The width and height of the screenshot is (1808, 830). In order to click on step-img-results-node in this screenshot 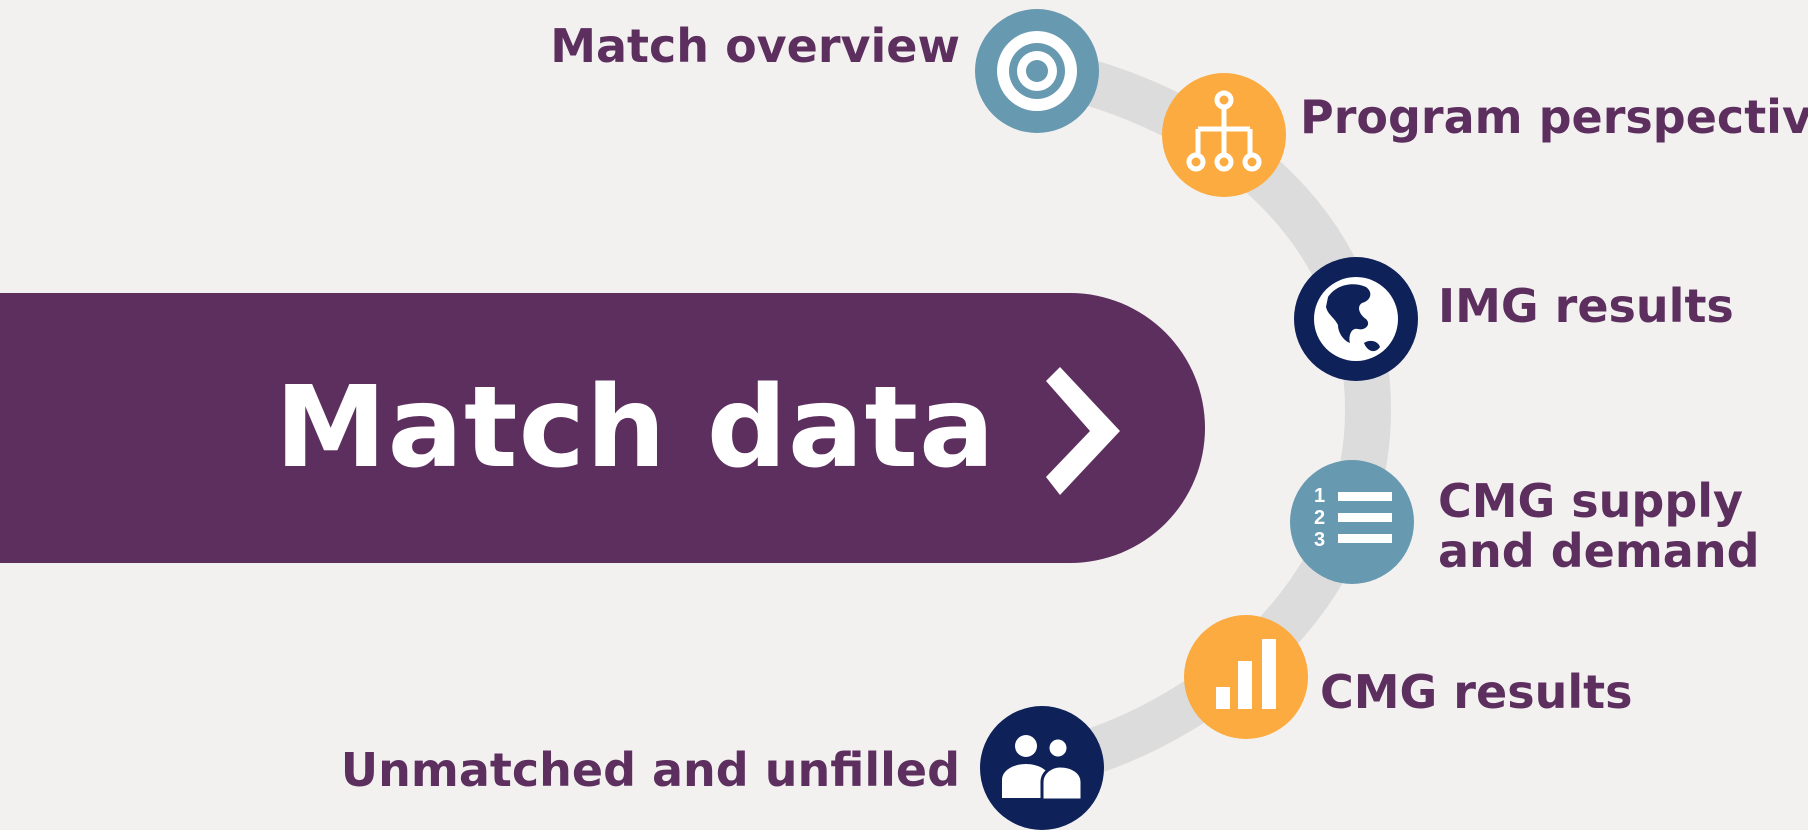, I will do `click(1356, 319)`.